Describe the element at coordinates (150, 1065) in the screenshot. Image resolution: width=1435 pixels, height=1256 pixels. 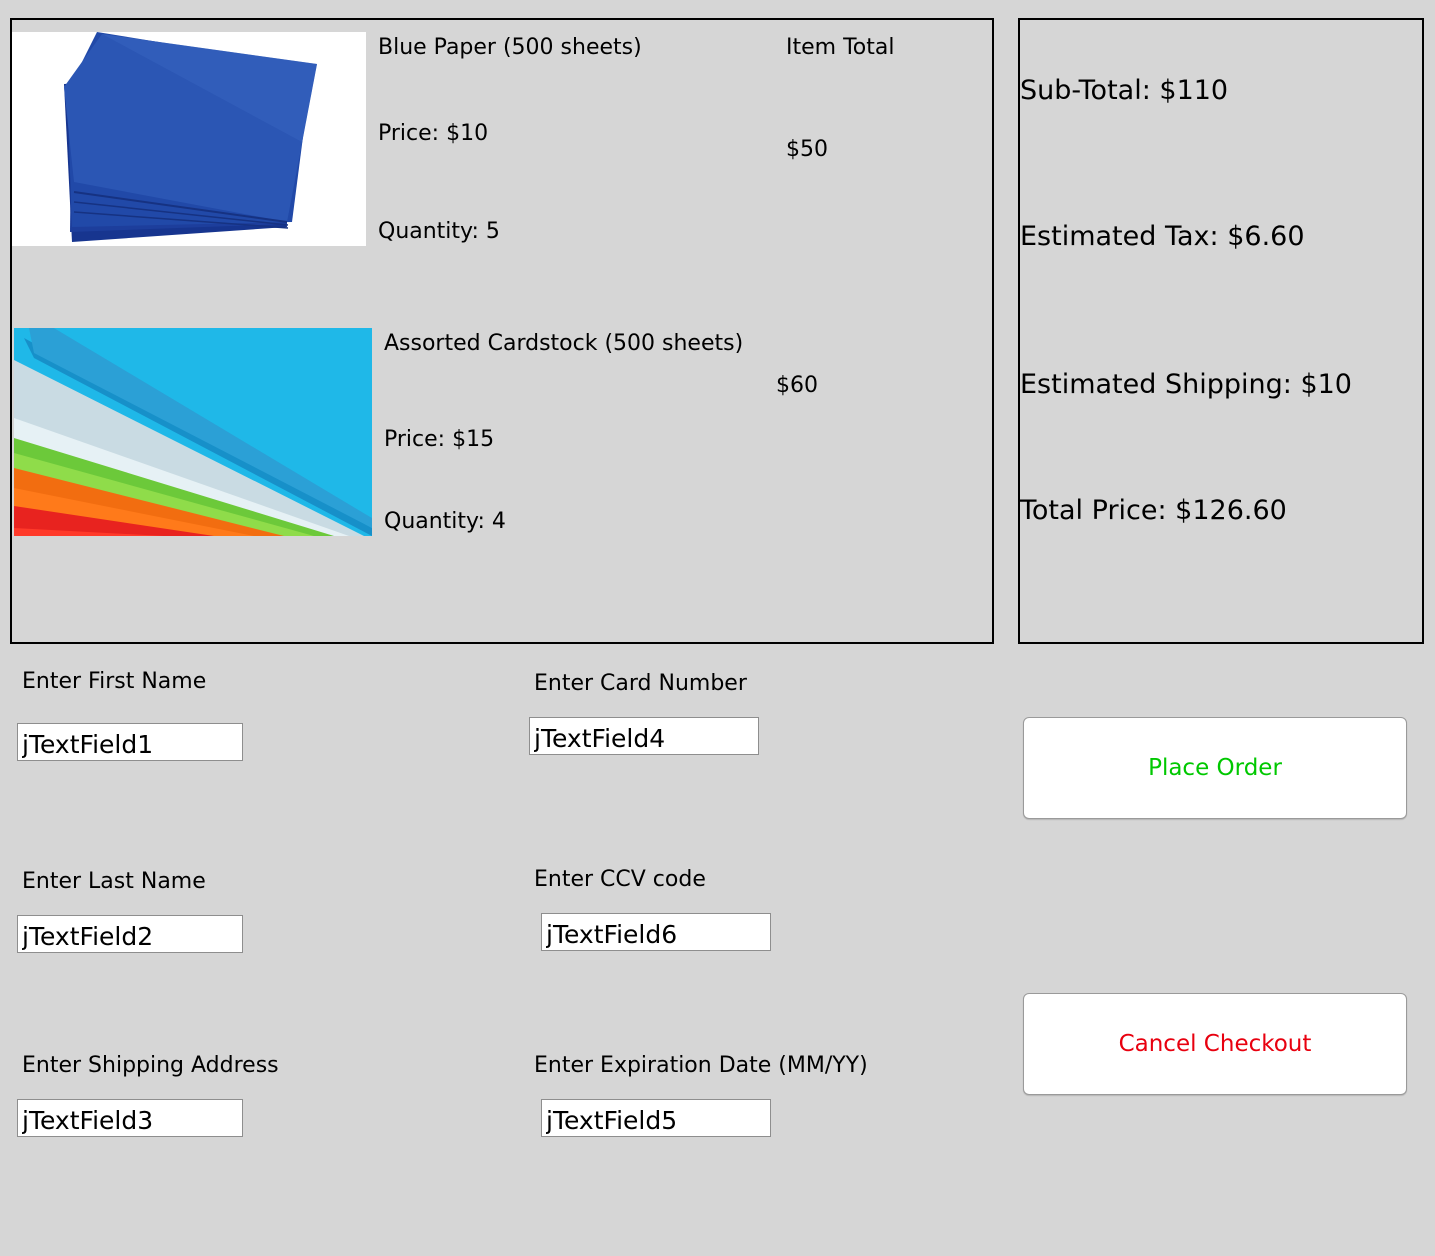
I see `shipping-address-label: Enter Shipping Address` at that location.